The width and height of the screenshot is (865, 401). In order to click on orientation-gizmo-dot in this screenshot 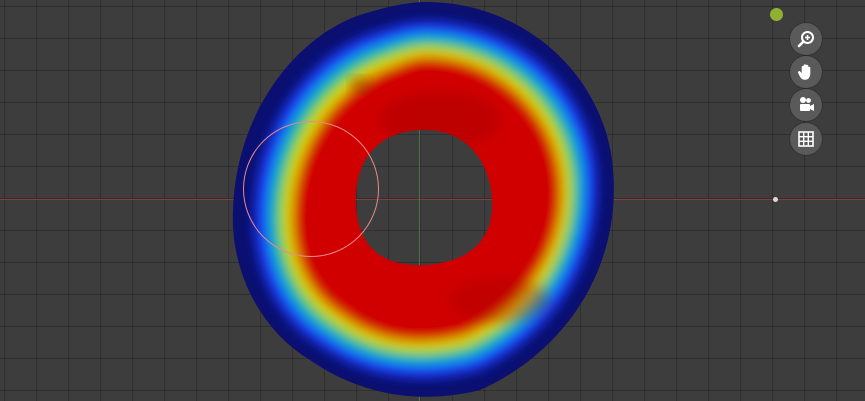, I will do `click(776, 14)`.